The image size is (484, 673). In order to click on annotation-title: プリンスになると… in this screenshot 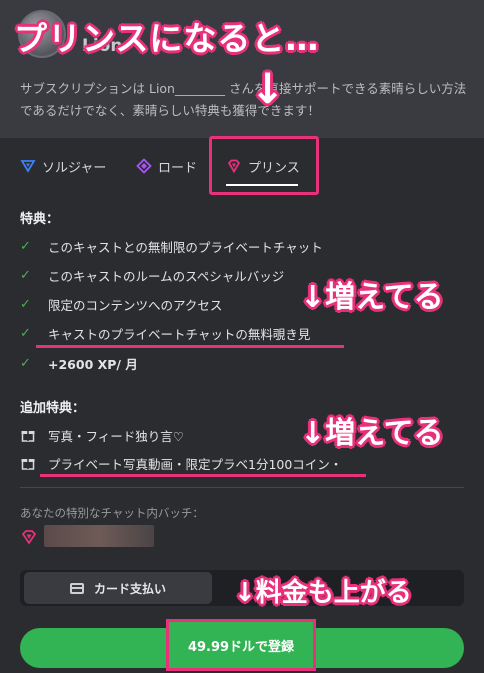, I will do `click(167, 38)`.